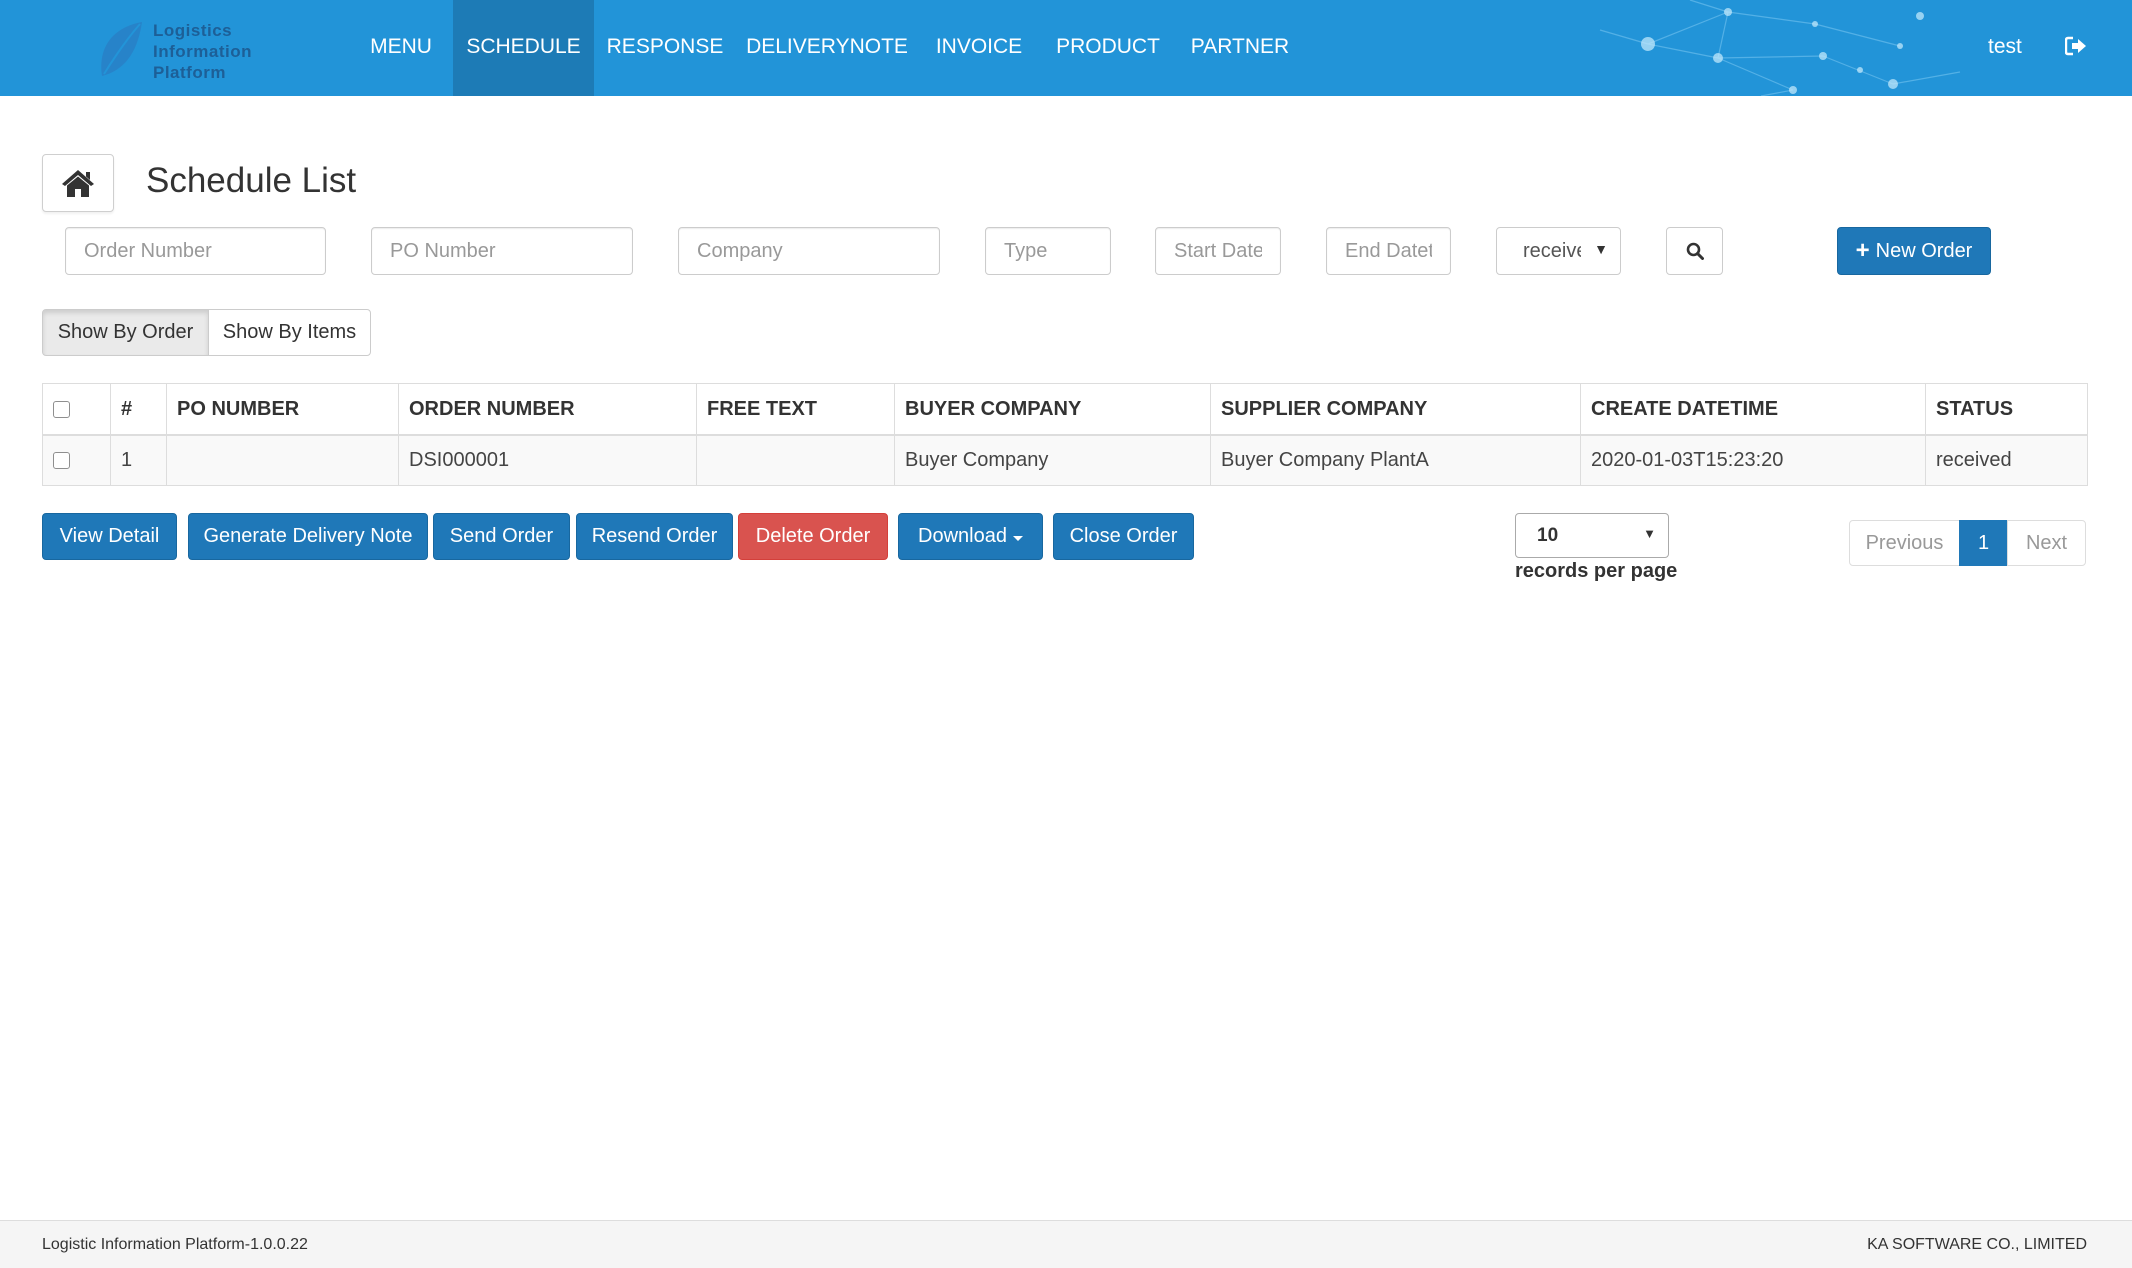 This screenshot has height=1268, width=2132. Describe the element at coordinates (665, 48) in the screenshot. I see `nav-response: RESPONSE` at that location.